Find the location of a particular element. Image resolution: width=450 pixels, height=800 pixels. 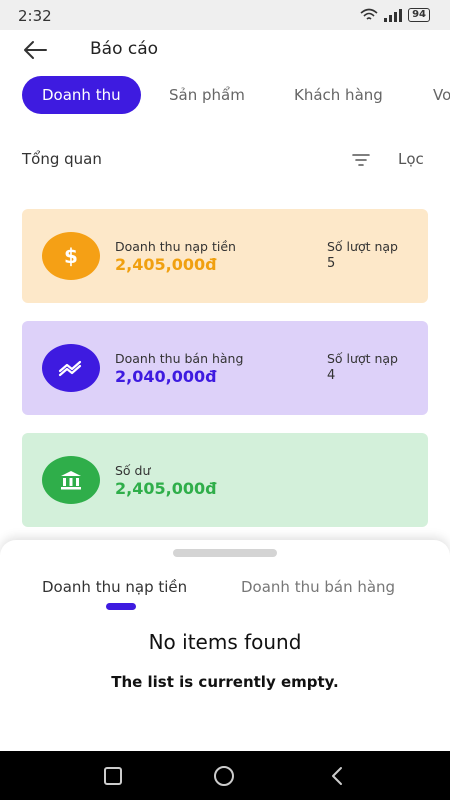

overview-title: Tổng quan is located at coordinates (62, 159).